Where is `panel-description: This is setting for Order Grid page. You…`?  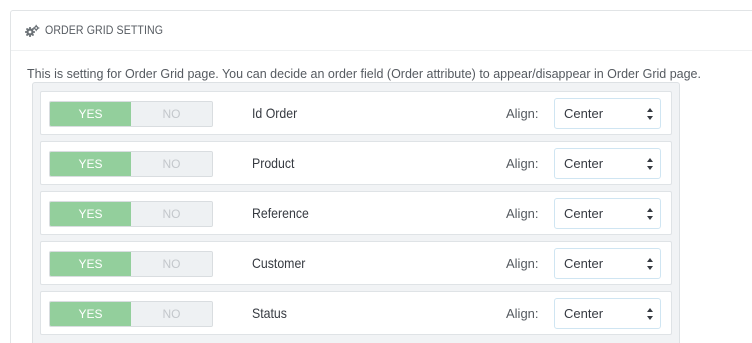
panel-description: This is setting for Order Grid page. You… is located at coordinates (364, 74).